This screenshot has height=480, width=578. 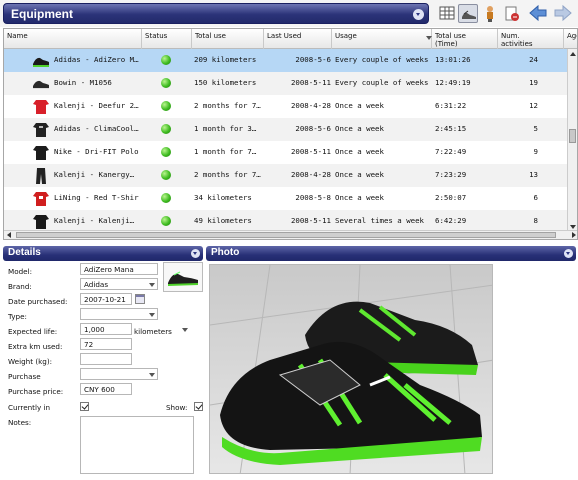 What do you see at coordinates (535, 151) in the screenshot?
I see `cell-activities: 9` at bounding box center [535, 151].